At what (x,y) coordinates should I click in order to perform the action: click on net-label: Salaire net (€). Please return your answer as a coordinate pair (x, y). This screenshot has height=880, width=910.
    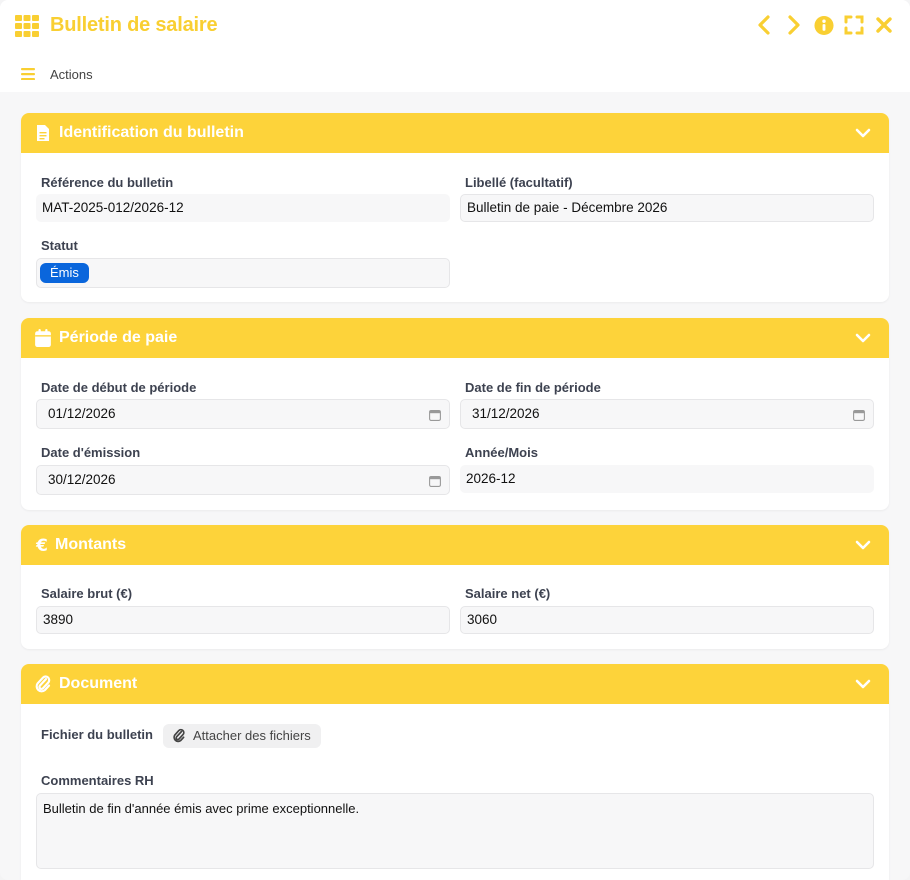
    Looking at the image, I should click on (508, 593).